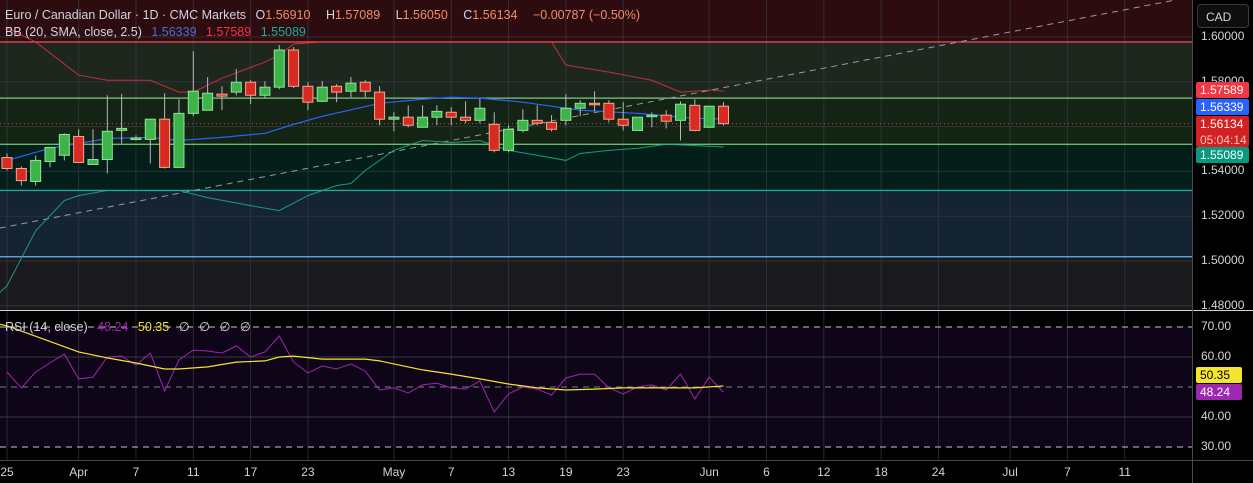 This screenshot has height=483, width=1253. Describe the element at coordinates (1216, 446) in the screenshot. I see `rsi-tick-label: 30.00` at that location.